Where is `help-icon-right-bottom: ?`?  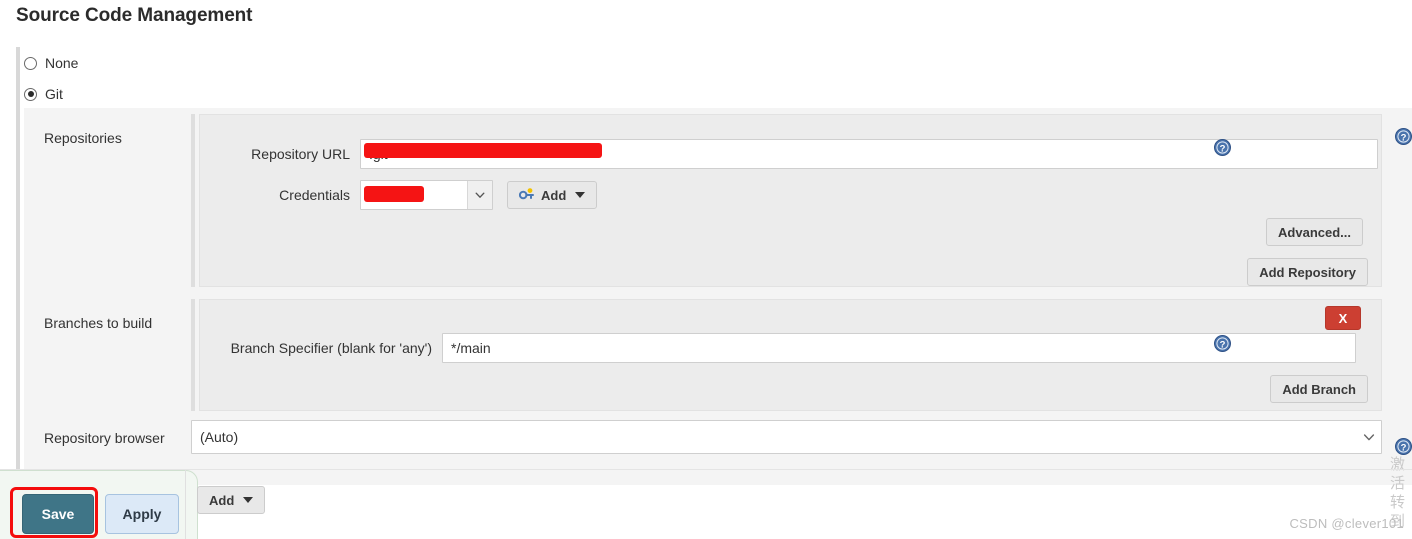 help-icon-right-bottom: ? is located at coordinates (1403, 446).